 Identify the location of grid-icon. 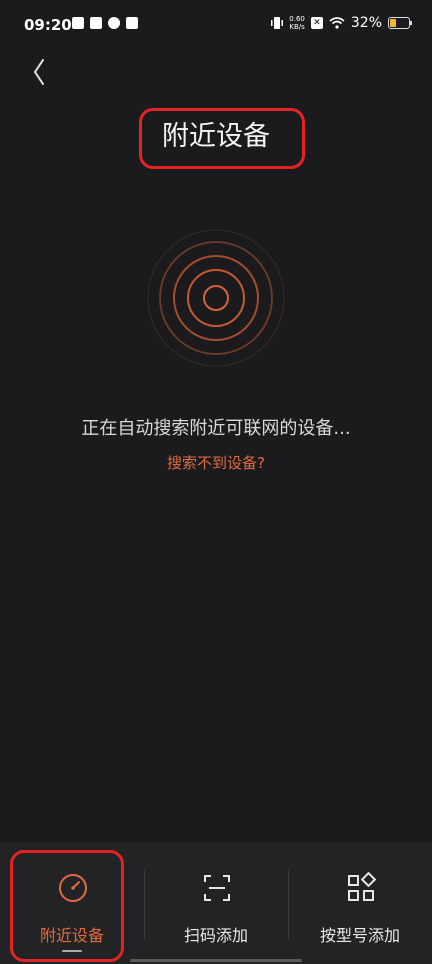
(362, 886).